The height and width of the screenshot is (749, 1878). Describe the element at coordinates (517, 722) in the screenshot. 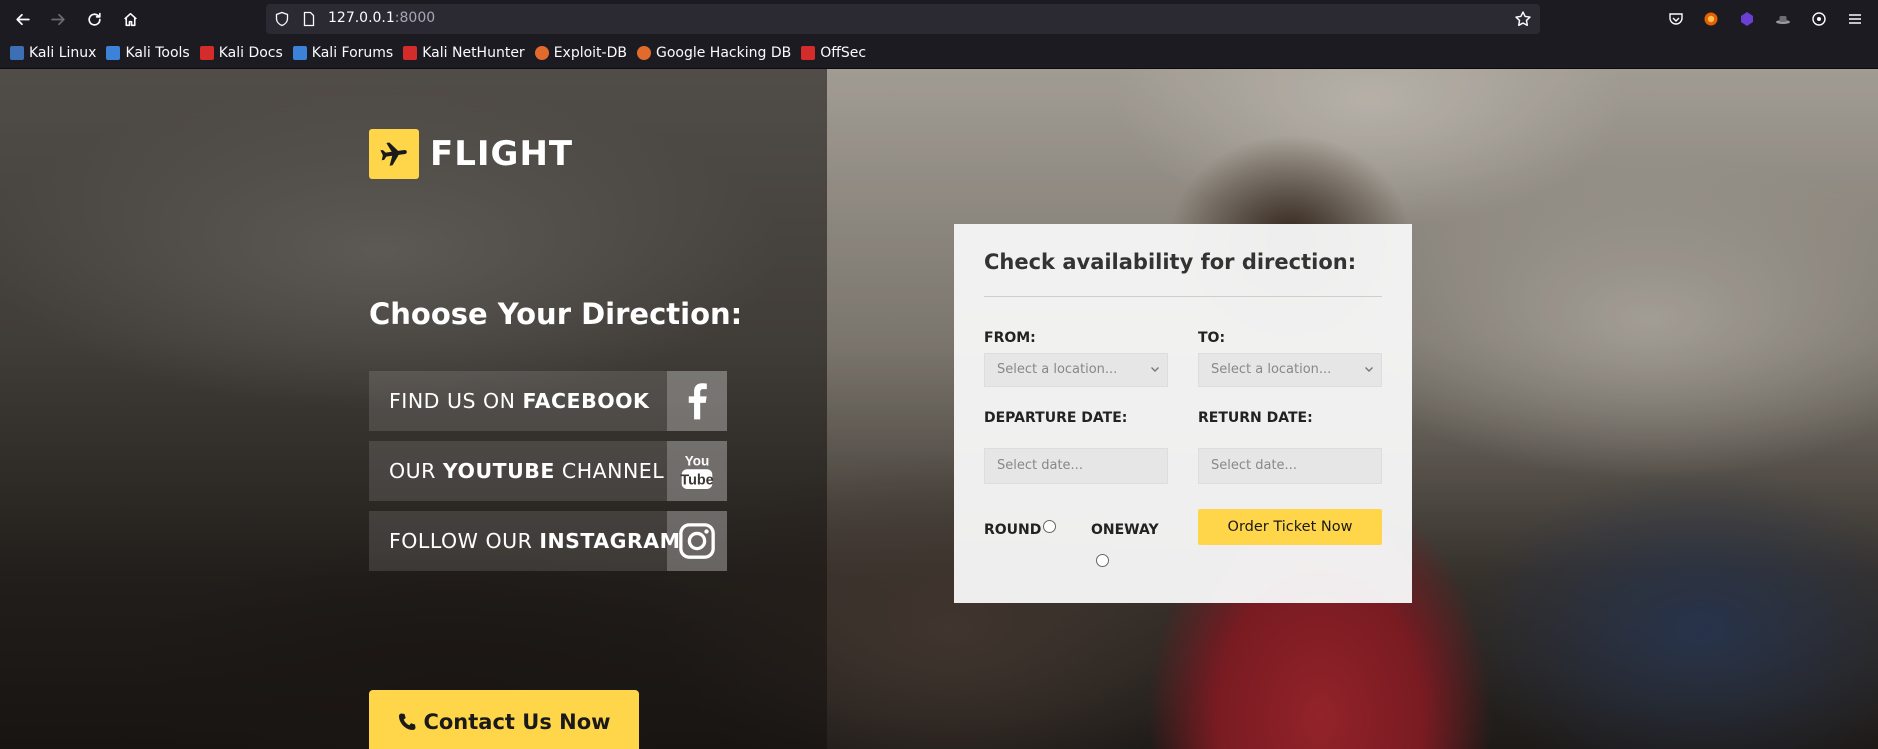

I see `contact-us-label: Contact Us Now` at that location.